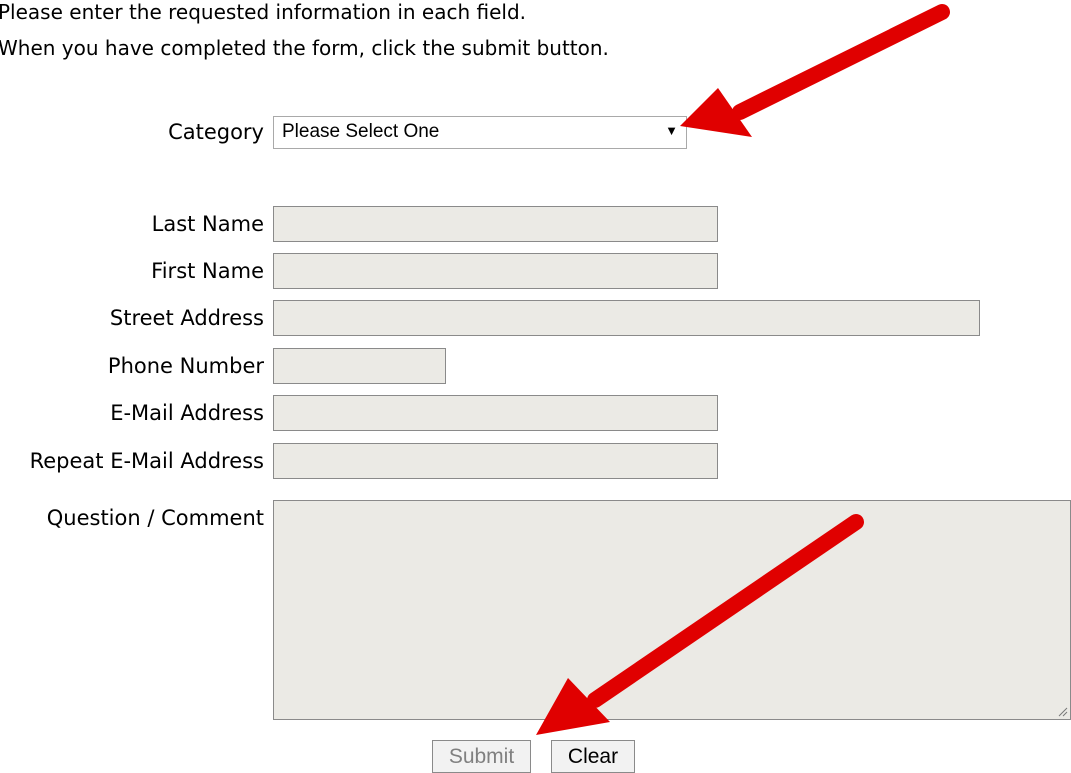 This screenshot has width=1071, height=773. I want to click on repeat-email-label: Repeat E-Mail Address, so click(146, 461).